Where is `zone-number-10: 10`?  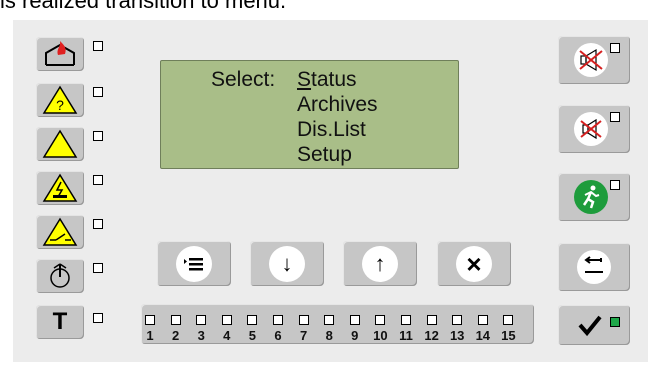 zone-number-10: 10 is located at coordinates (380, 335).